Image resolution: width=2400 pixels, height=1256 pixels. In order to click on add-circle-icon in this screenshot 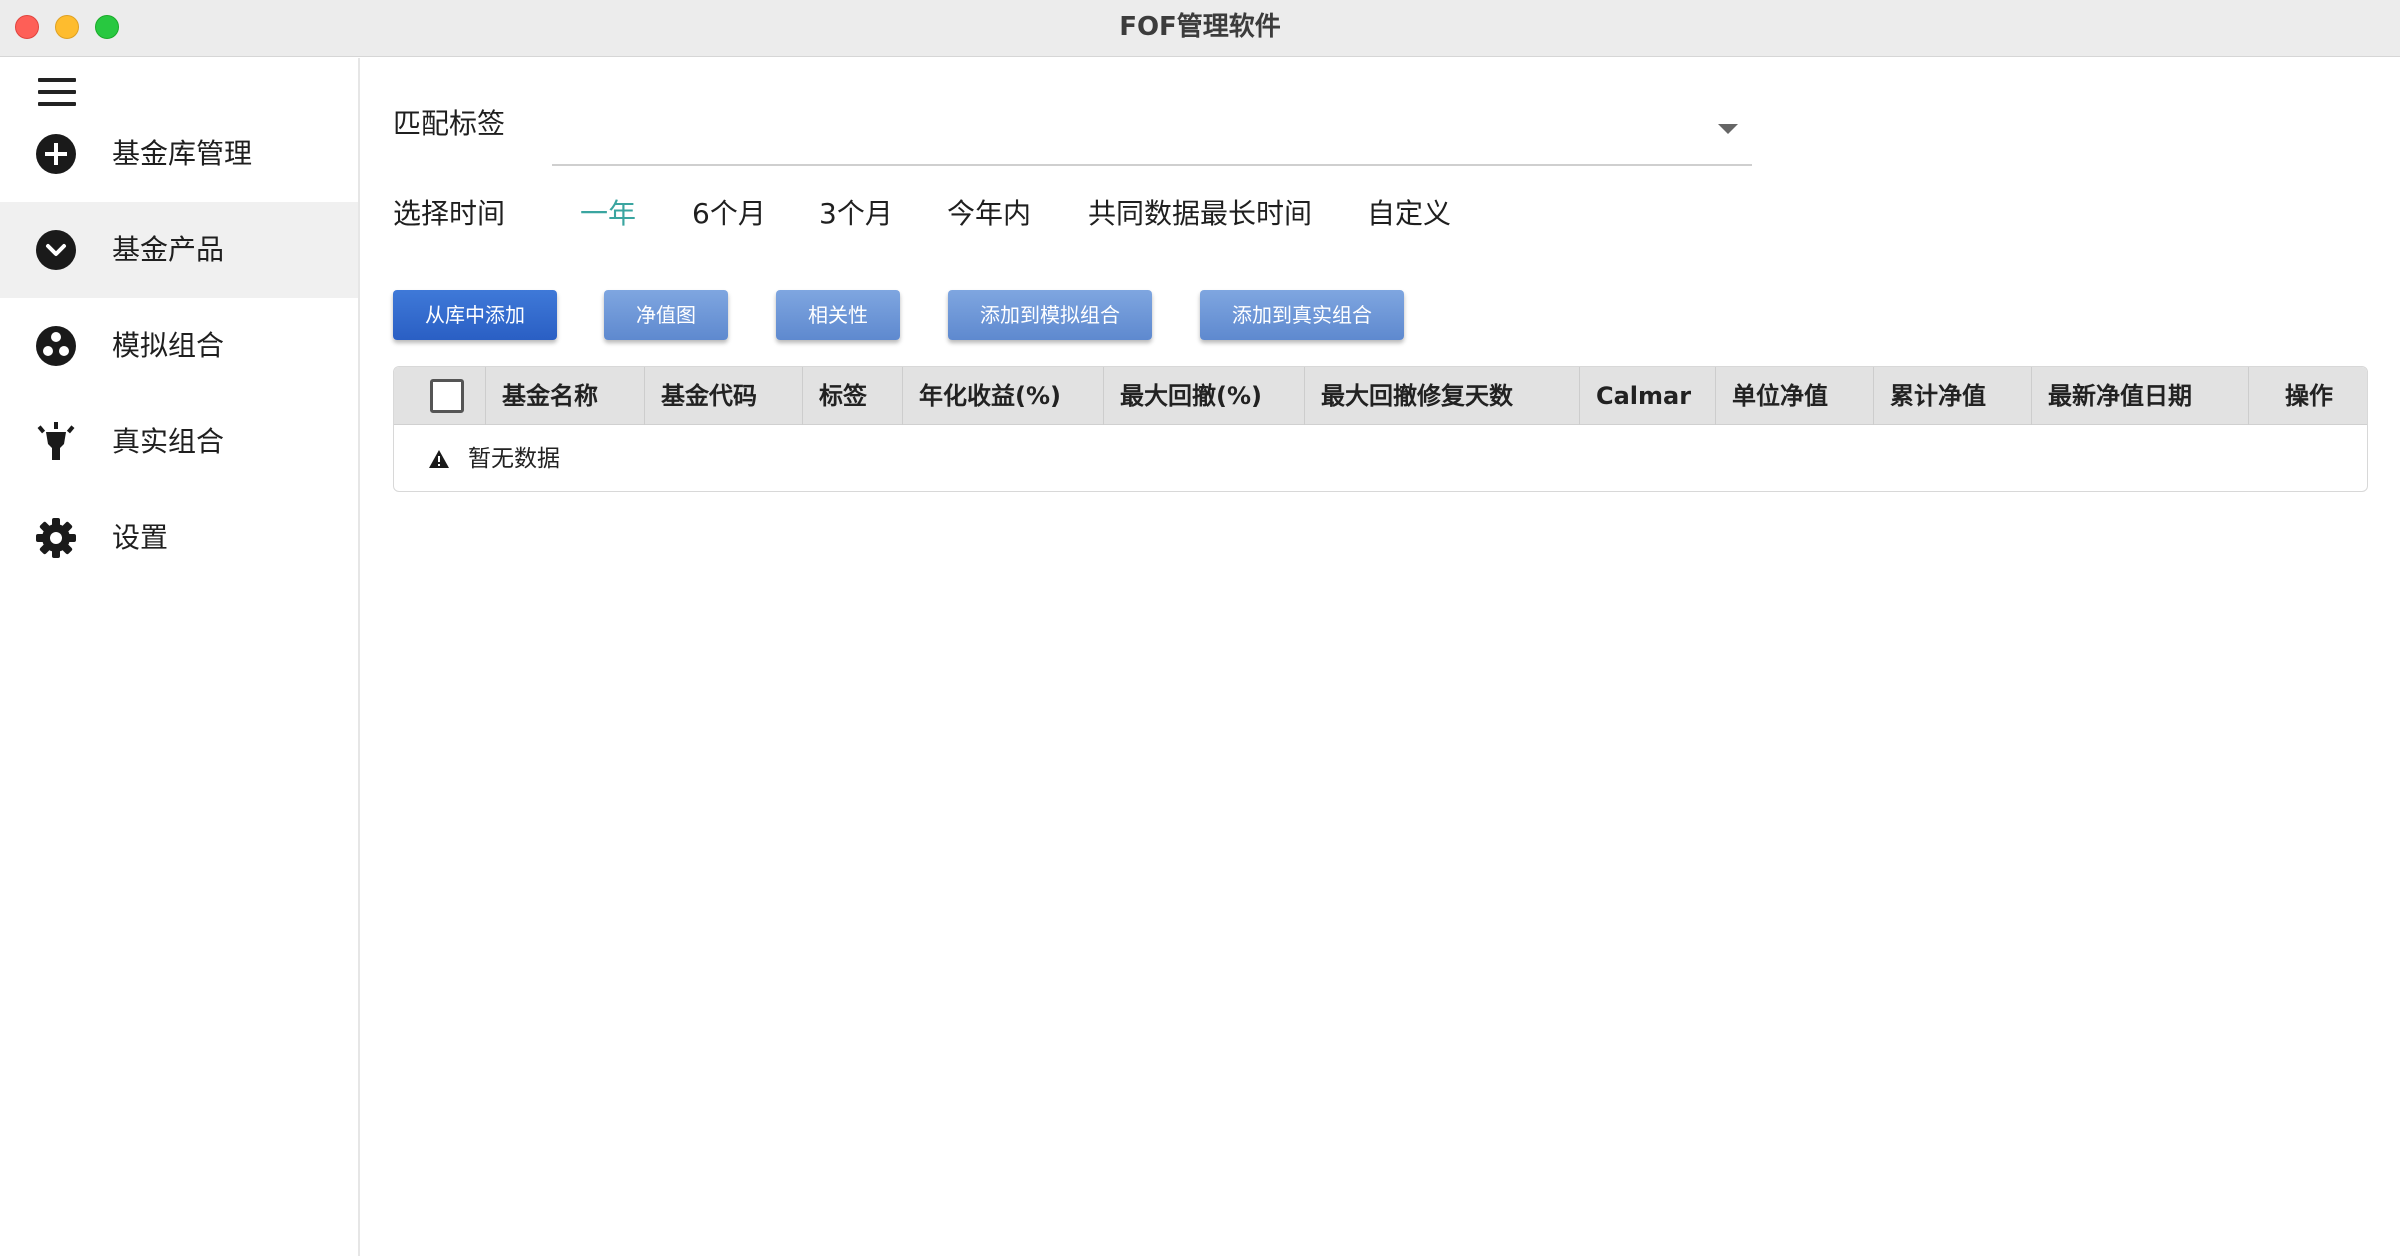, I will do `click(56, 154)`.